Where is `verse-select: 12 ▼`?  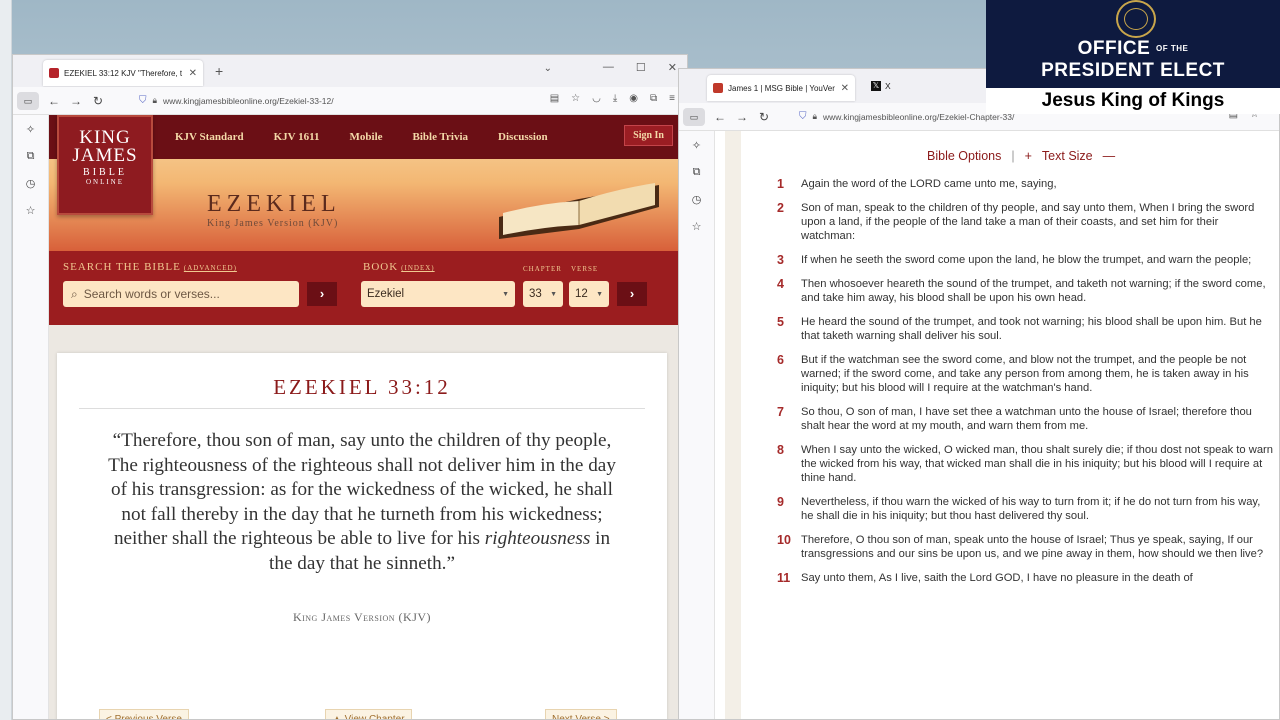 verse-select: 12 ▼ is located at coordinates (589, 294).